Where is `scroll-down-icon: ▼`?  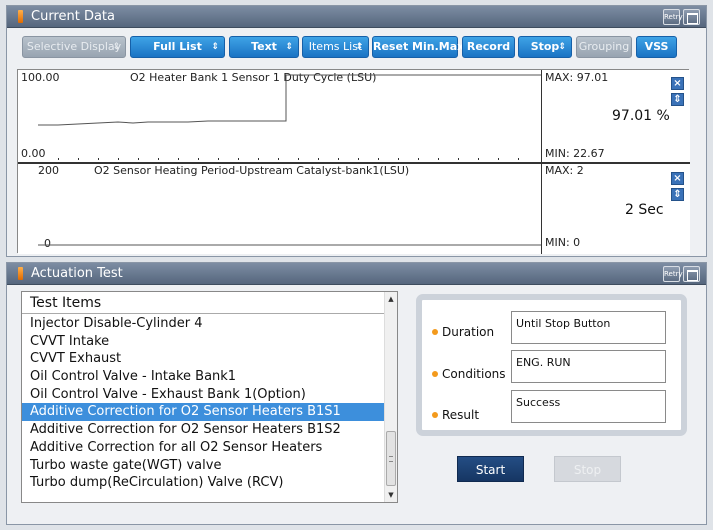 scroll-down-icon: ▼ is located at coordinates (391, 495).